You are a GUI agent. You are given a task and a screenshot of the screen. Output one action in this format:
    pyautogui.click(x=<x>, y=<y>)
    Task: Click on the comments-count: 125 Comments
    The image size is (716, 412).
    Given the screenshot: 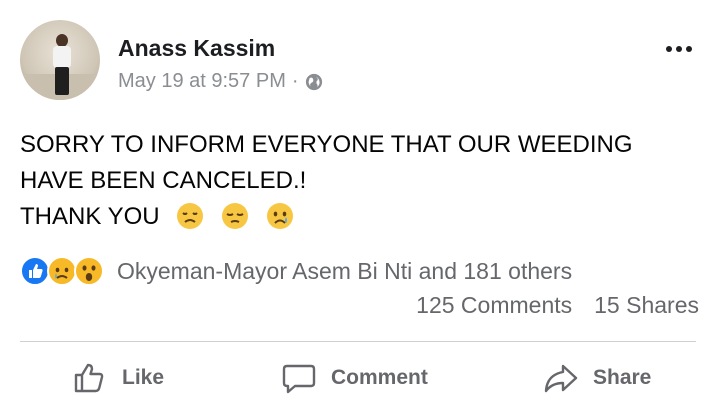 What is the action you would take?
    pyautogui.click(x=494, y=305)
    